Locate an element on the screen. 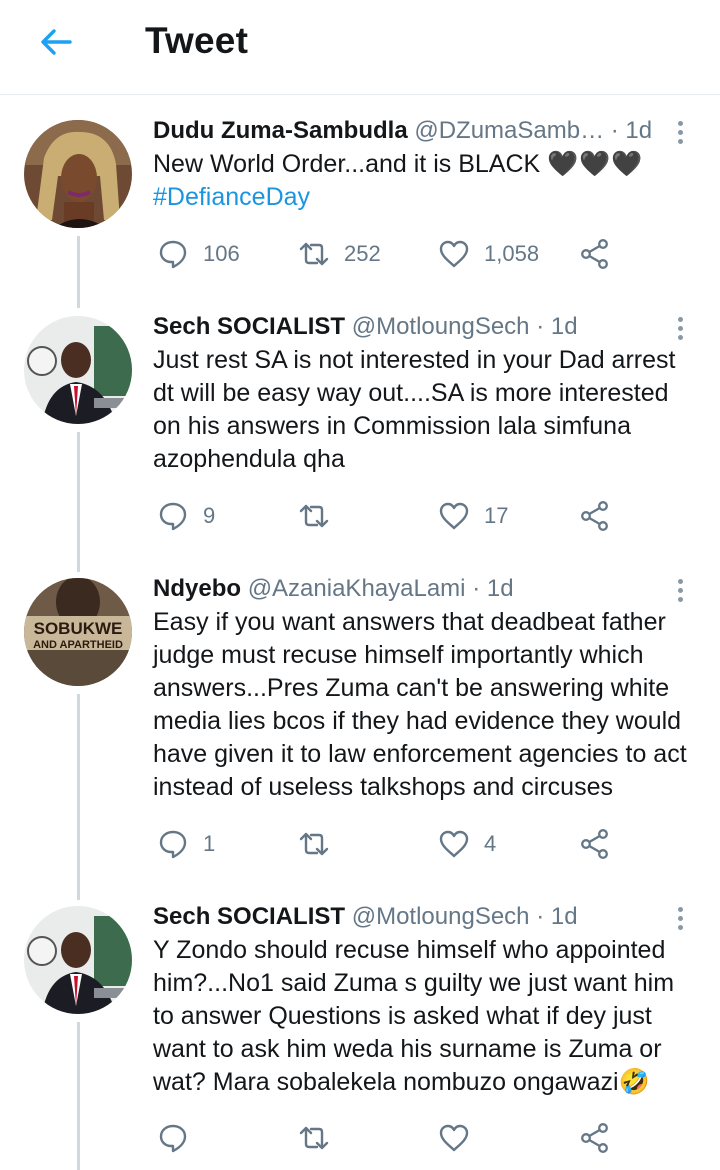 The width and height of the screenshot is (720, 1170). reply-button is located at coordinates (180, 1138).